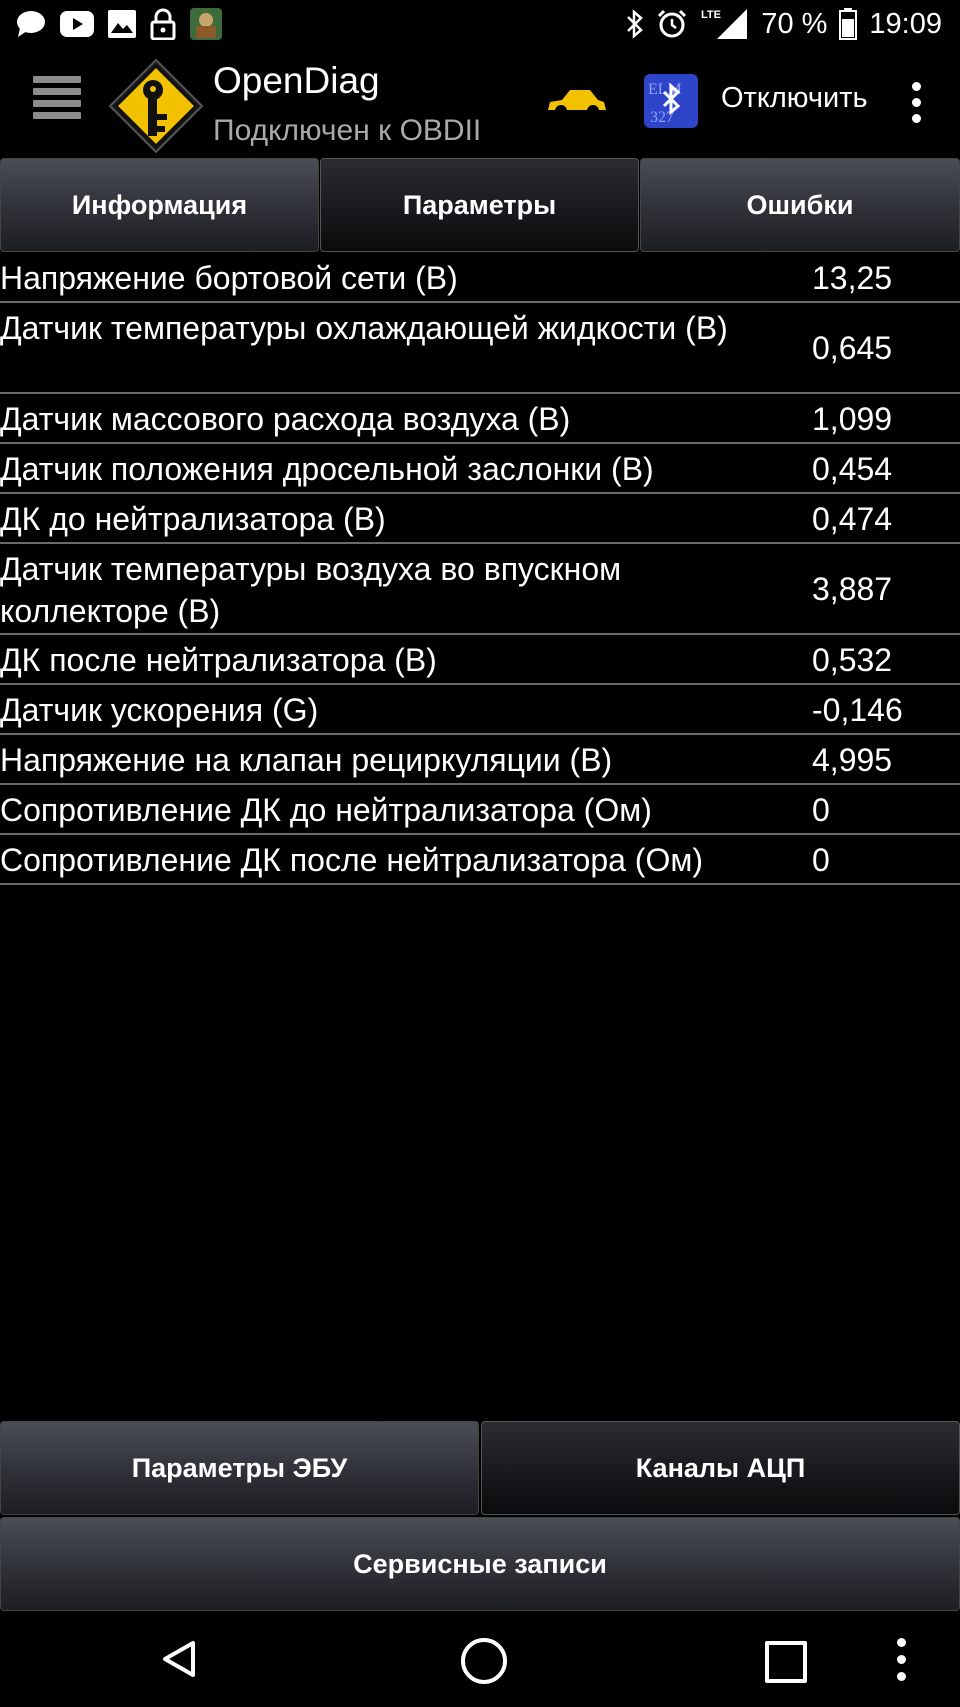 Image resolution: width=960 pixels, height=1707 pixels. Describe the element at coordinates (852, 519) in the screenshot. I see `parameter-value: 0,474` at that location.